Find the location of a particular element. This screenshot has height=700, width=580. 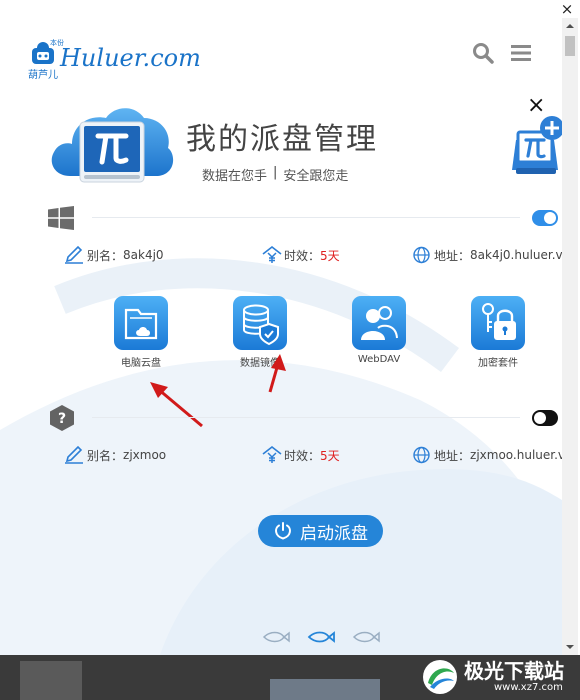

power-icon is located at coordinates (283, 531).